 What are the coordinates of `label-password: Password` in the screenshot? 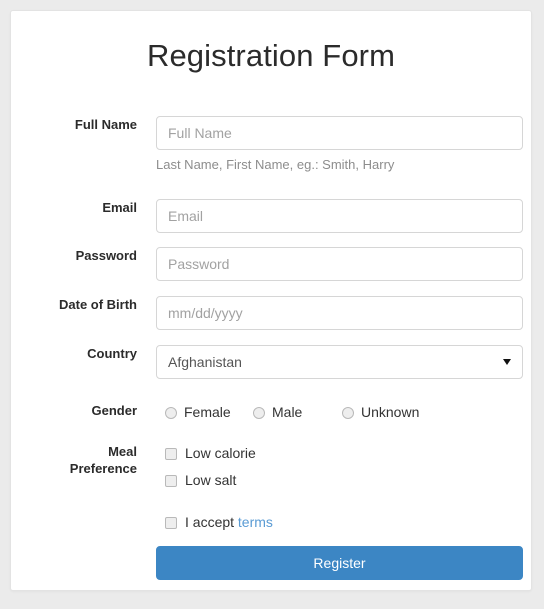 It's located at (106, 255).